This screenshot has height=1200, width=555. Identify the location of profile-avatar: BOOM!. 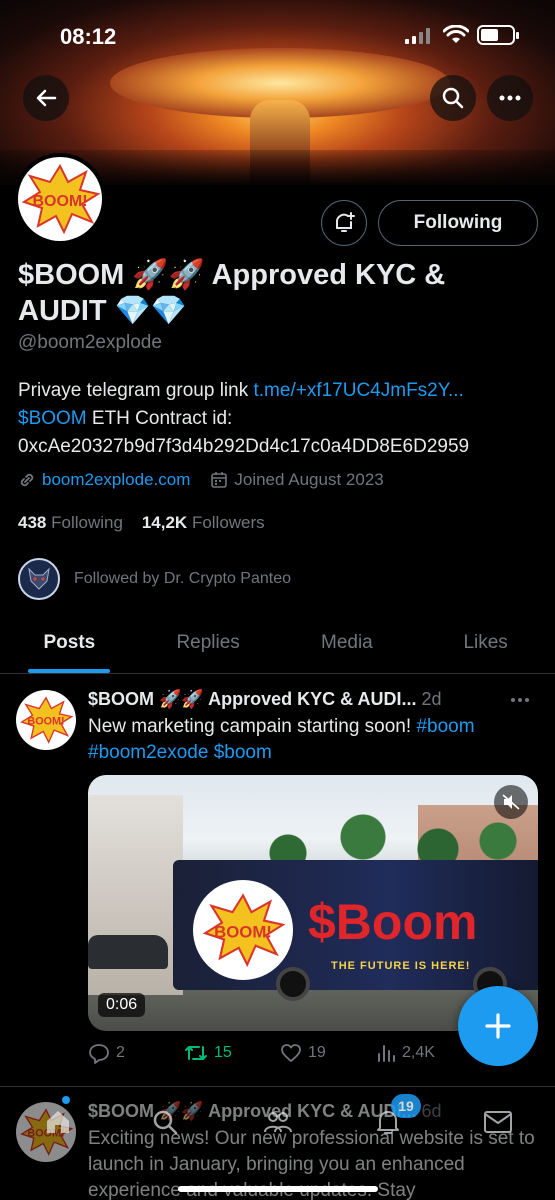
(60, 199).